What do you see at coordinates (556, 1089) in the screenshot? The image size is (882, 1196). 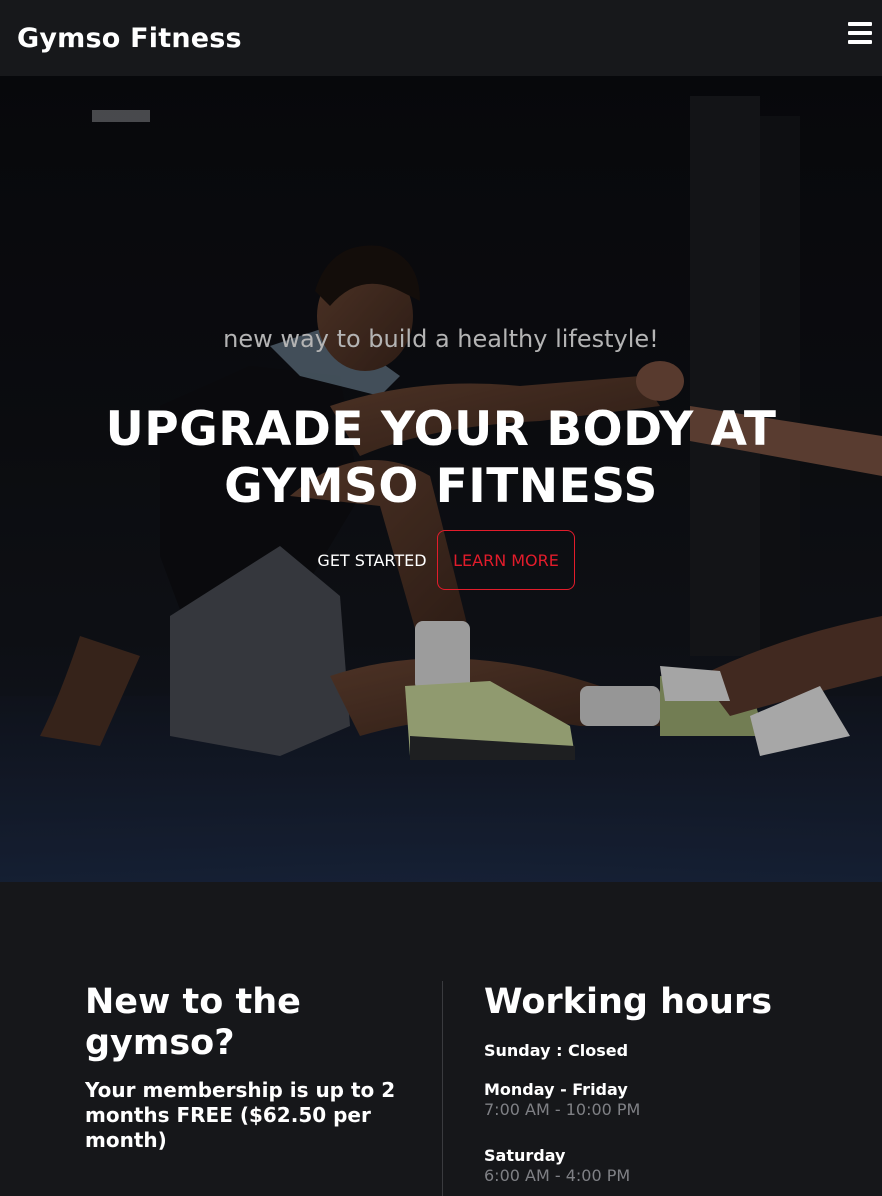 I see `hours-day: Monday - Friday` at bounding box center [556, 1089].